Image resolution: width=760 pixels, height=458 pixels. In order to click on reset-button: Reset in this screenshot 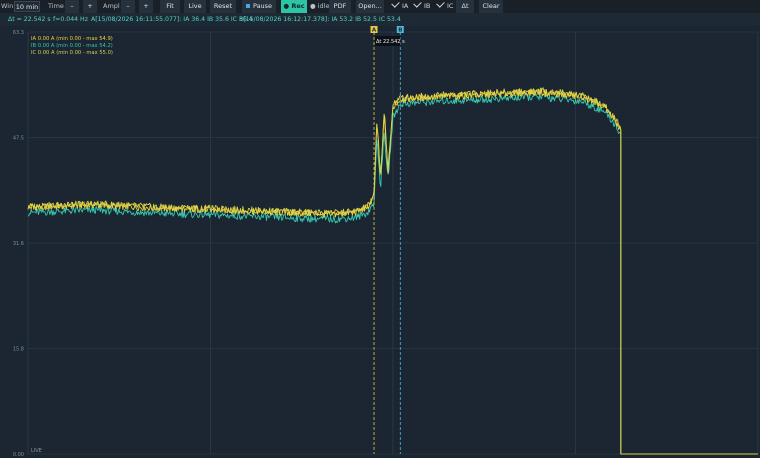, I will do `click(223, 6)`.